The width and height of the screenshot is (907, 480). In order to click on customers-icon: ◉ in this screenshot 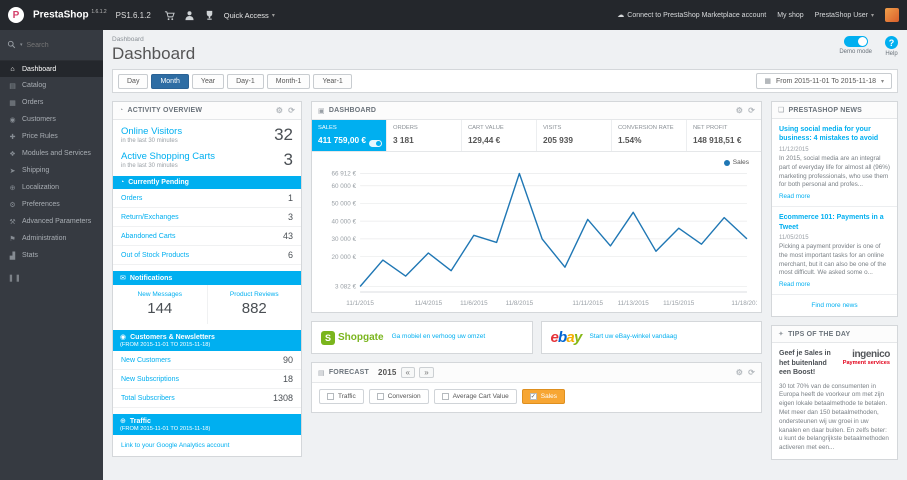, I will do `click(12, 120)`.